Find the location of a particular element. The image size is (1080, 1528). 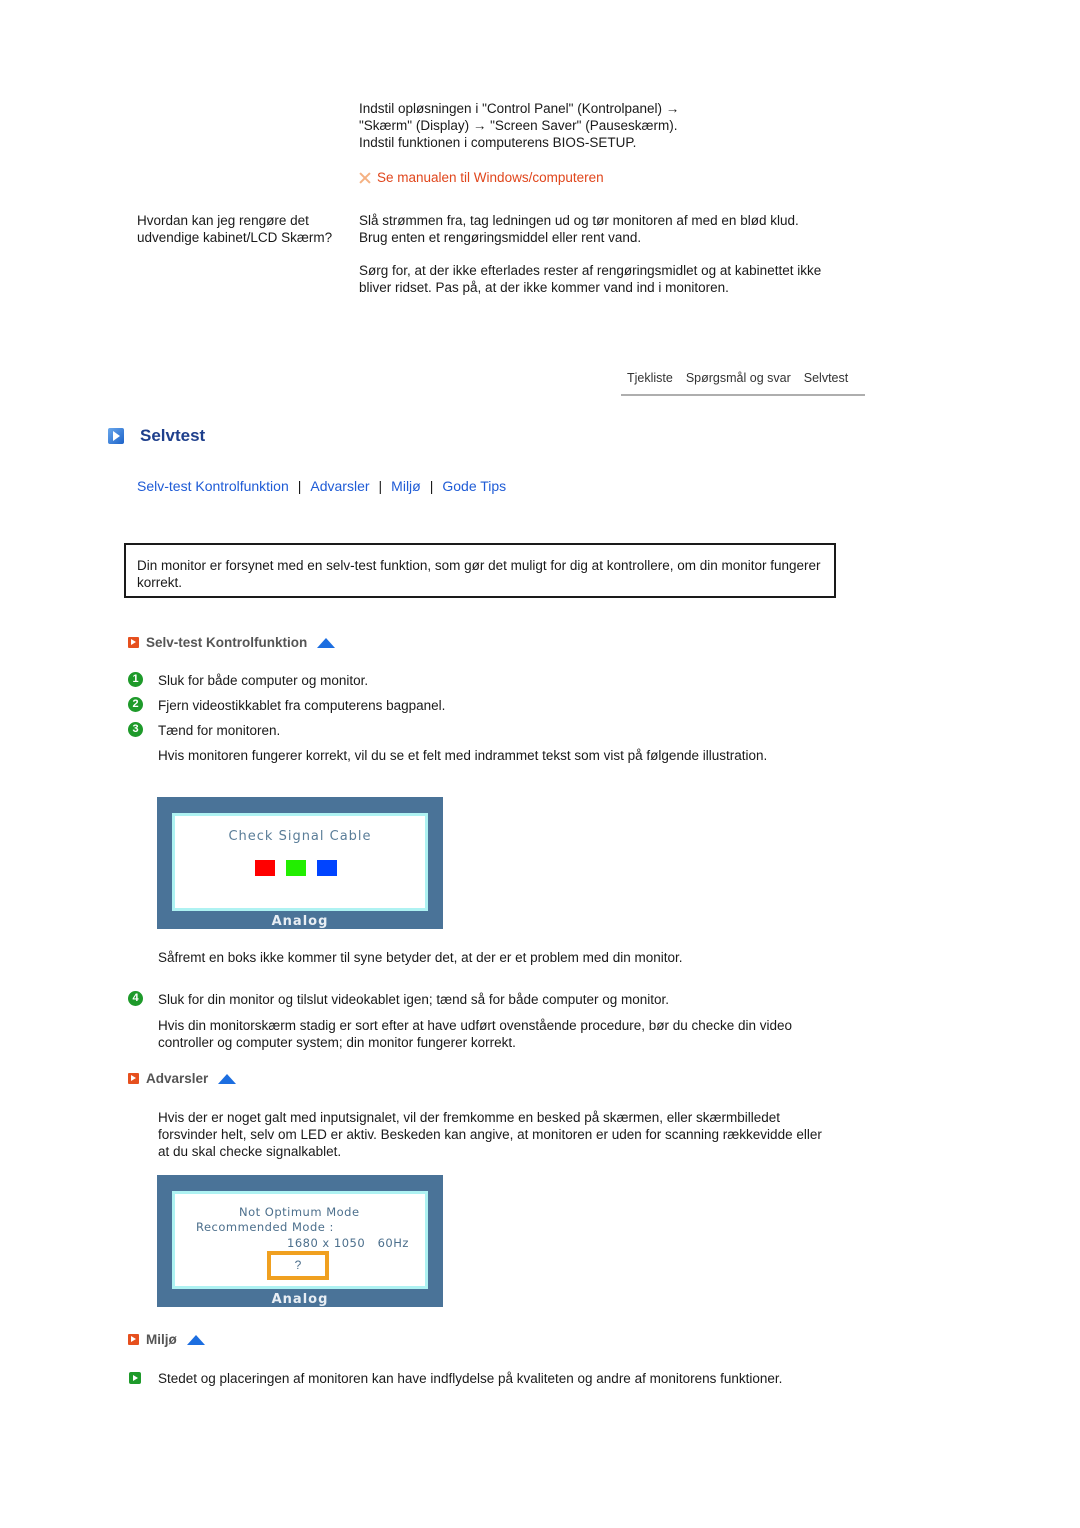

note-link-text: Se manualen til Windows/computeren is located at coordinates (490, 177).